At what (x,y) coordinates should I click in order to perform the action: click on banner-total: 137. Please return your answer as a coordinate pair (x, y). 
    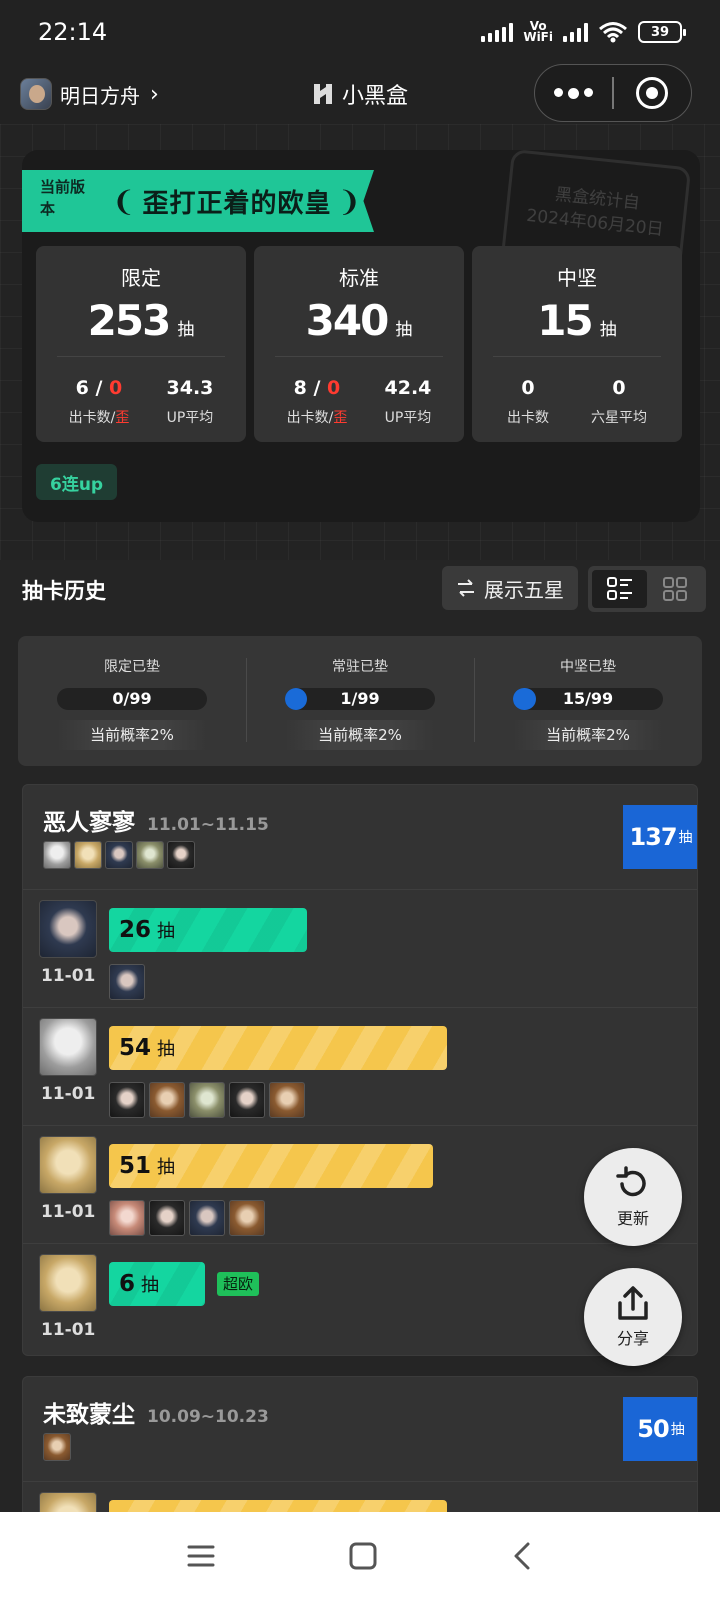
    Looking at the image, I should click on (653, 837).